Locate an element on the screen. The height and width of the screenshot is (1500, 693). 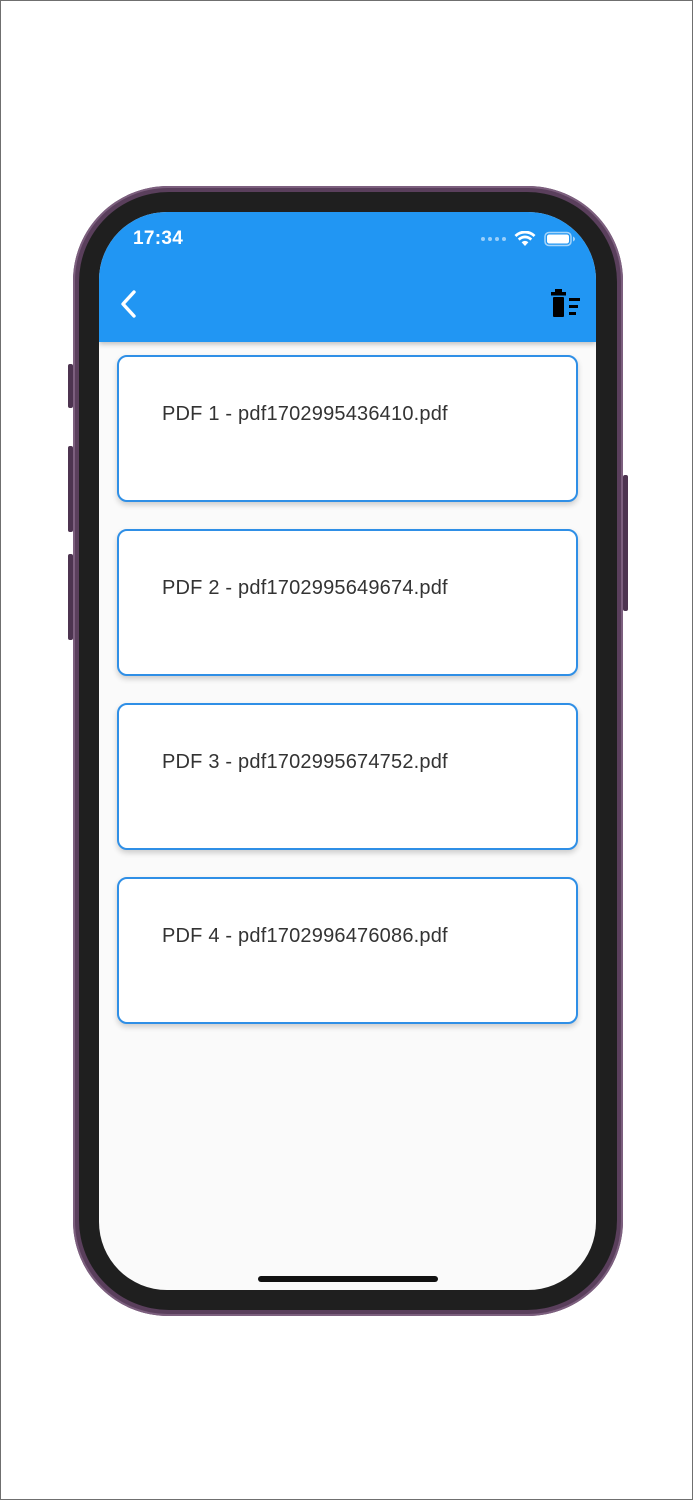
app-bar: 17:34 is located at coordinates (347, 277).